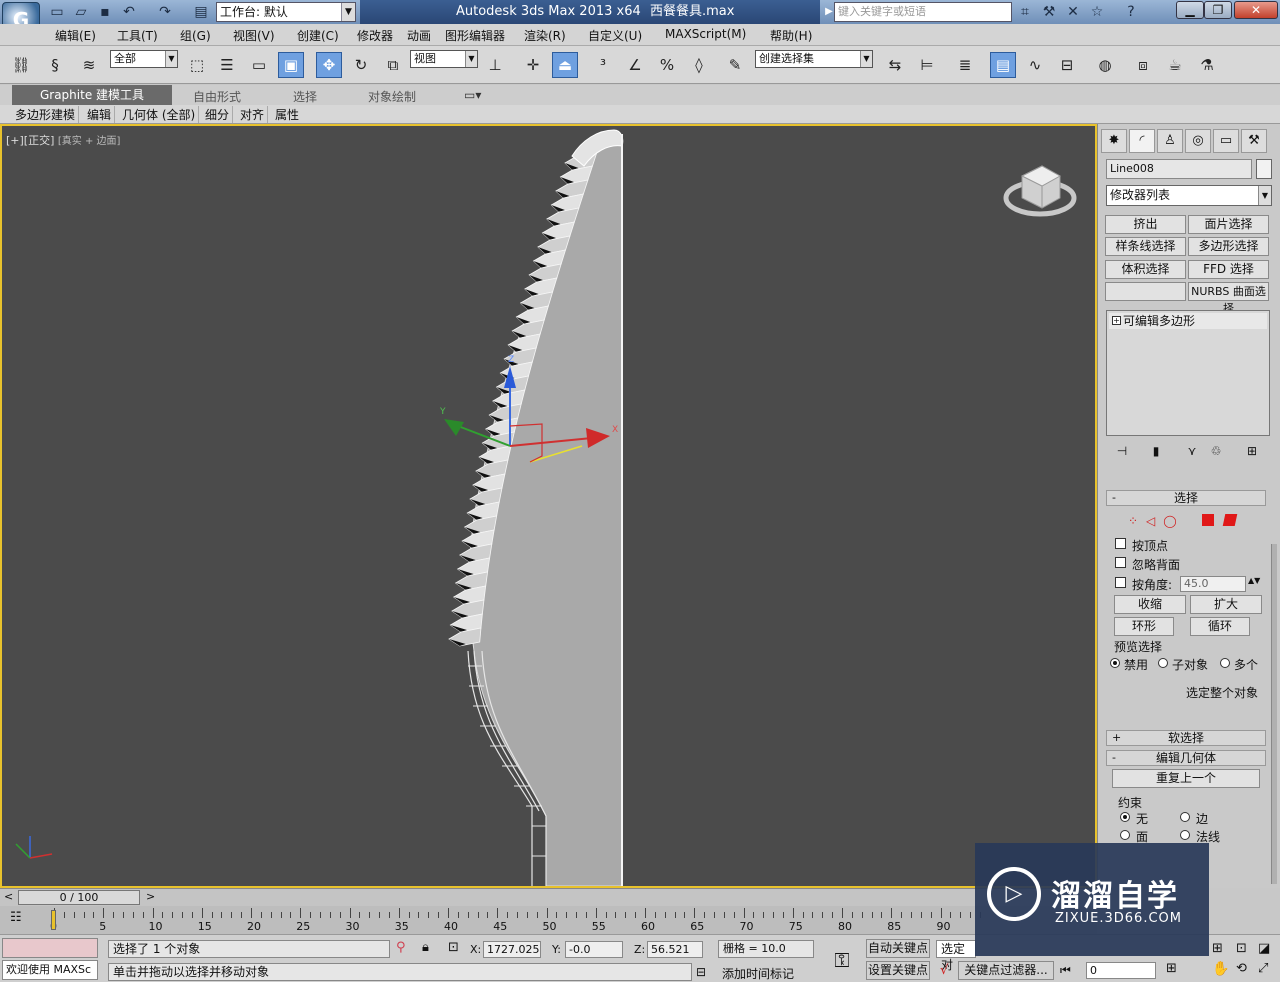 The image size is (1280, 982). Describe the element at coordinates (1067, 65) in the screenshot. I see `schematic-view-icon: ⊟` at that location.